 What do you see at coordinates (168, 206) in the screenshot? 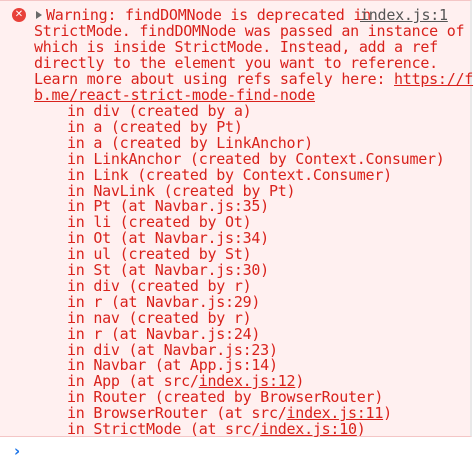
I see `stack-trace-line: in Pt (at Navbar.js:35)` at bounding box center [168, 206].